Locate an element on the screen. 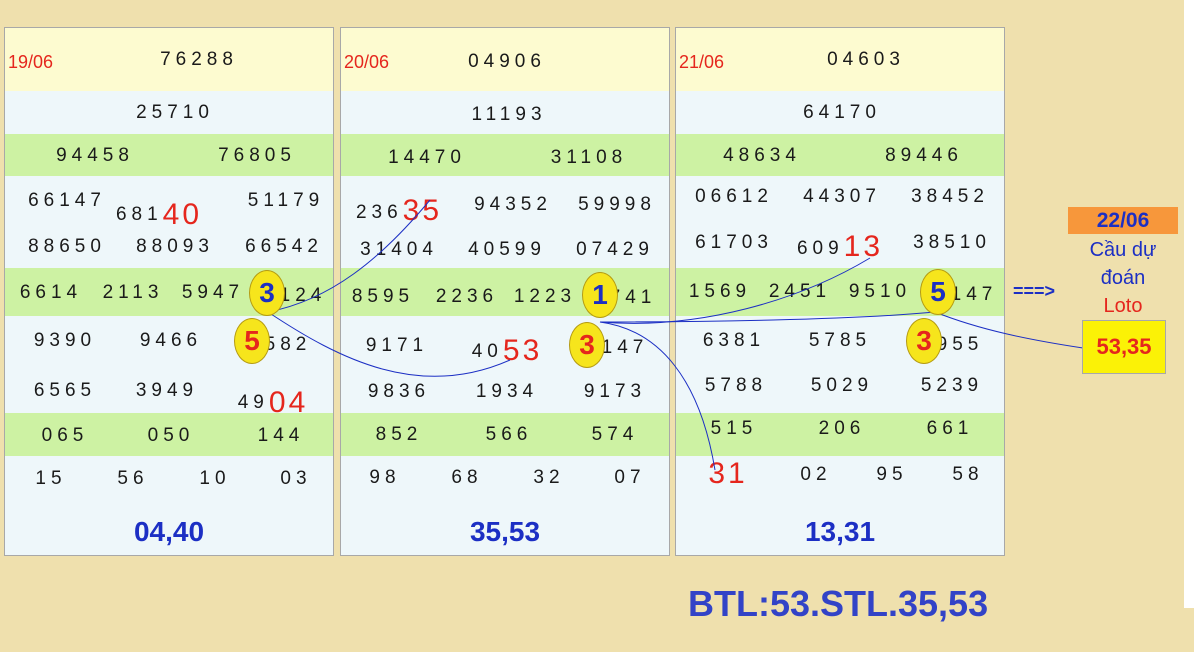 Image resolution: width=1194 pixels, height=652 pixels. arrow-text: ===> is located at coordinates (1034, 291).